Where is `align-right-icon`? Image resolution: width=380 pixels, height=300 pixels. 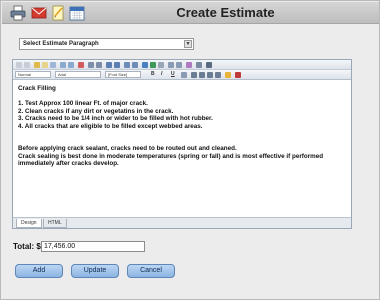
align-right-icon is located at coordinates (210, 75).